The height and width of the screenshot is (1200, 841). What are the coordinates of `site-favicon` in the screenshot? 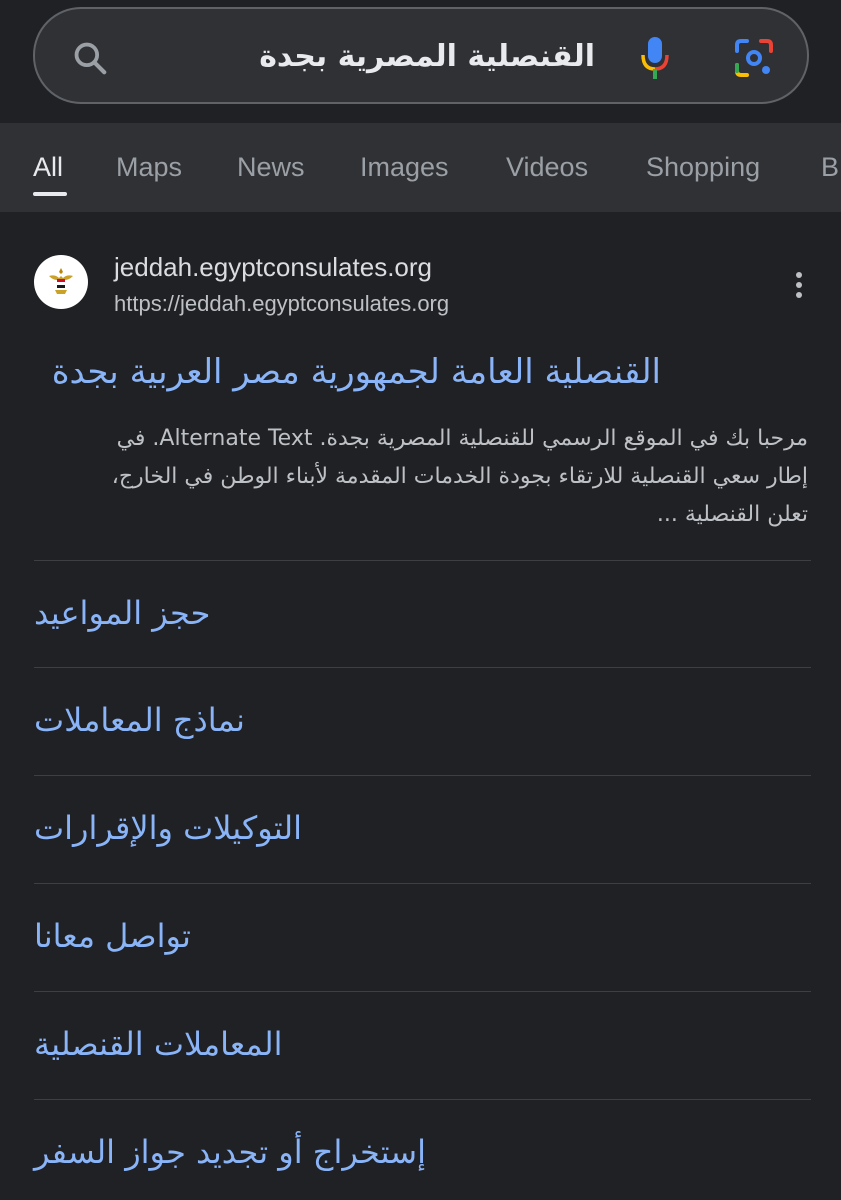 It's located at (61, 282).